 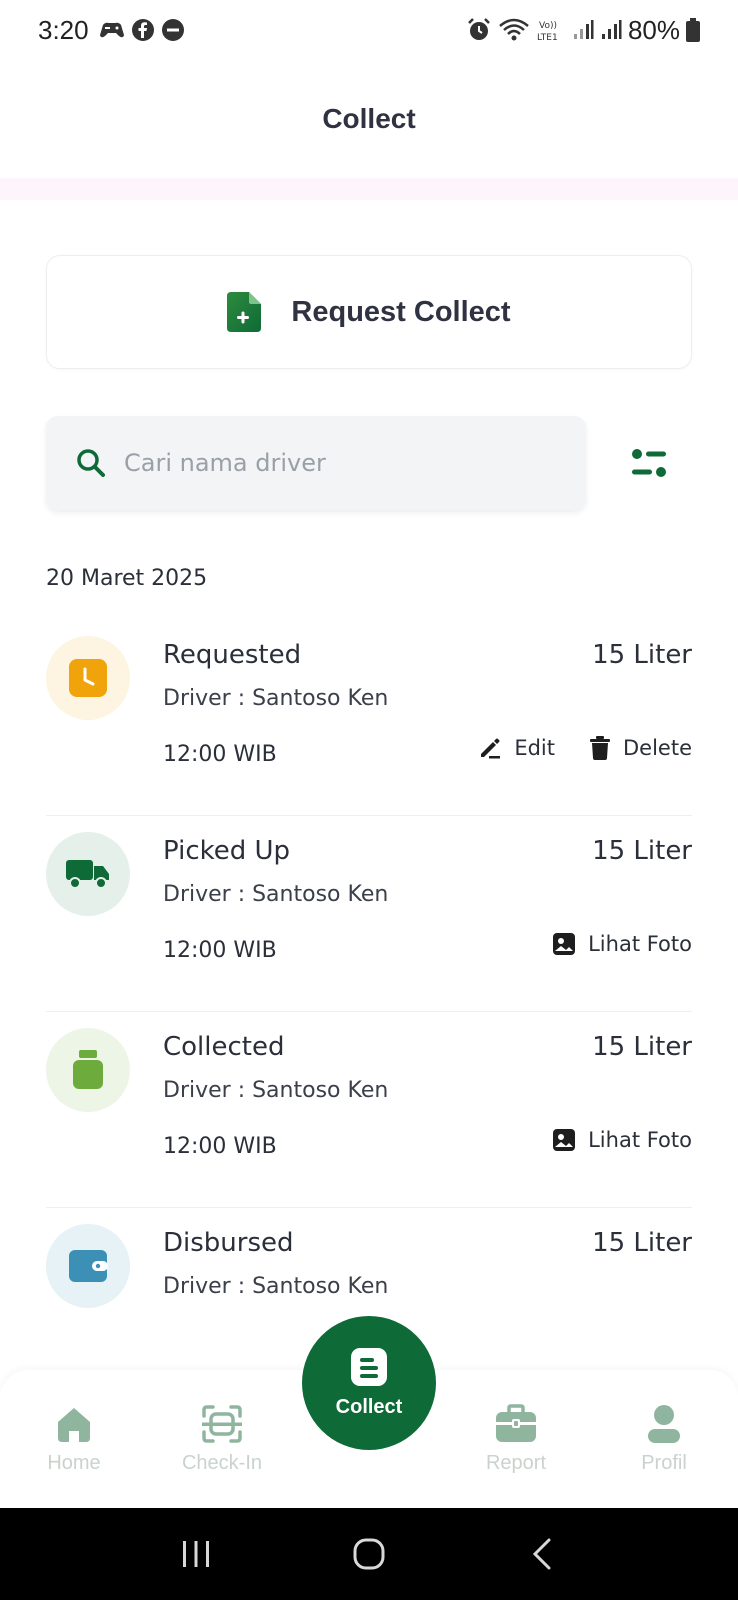 I want to click on status-bar: 3:20 Vo)) LTE1 80%, so click(x=369, y=30).